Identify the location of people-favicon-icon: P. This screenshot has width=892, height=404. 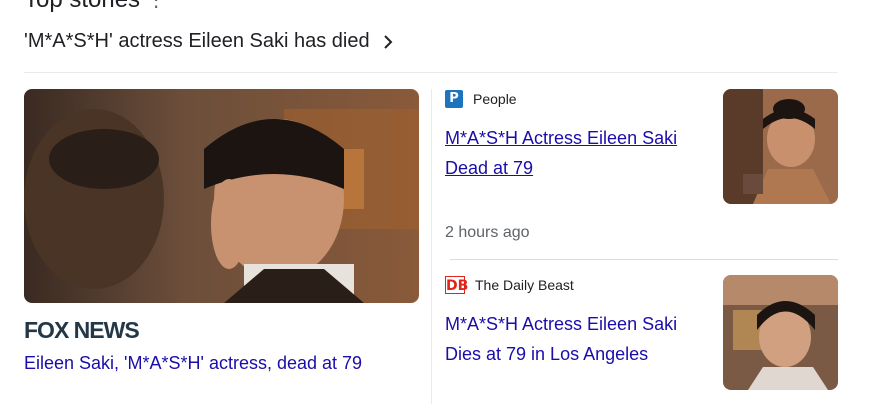
(454, 99).